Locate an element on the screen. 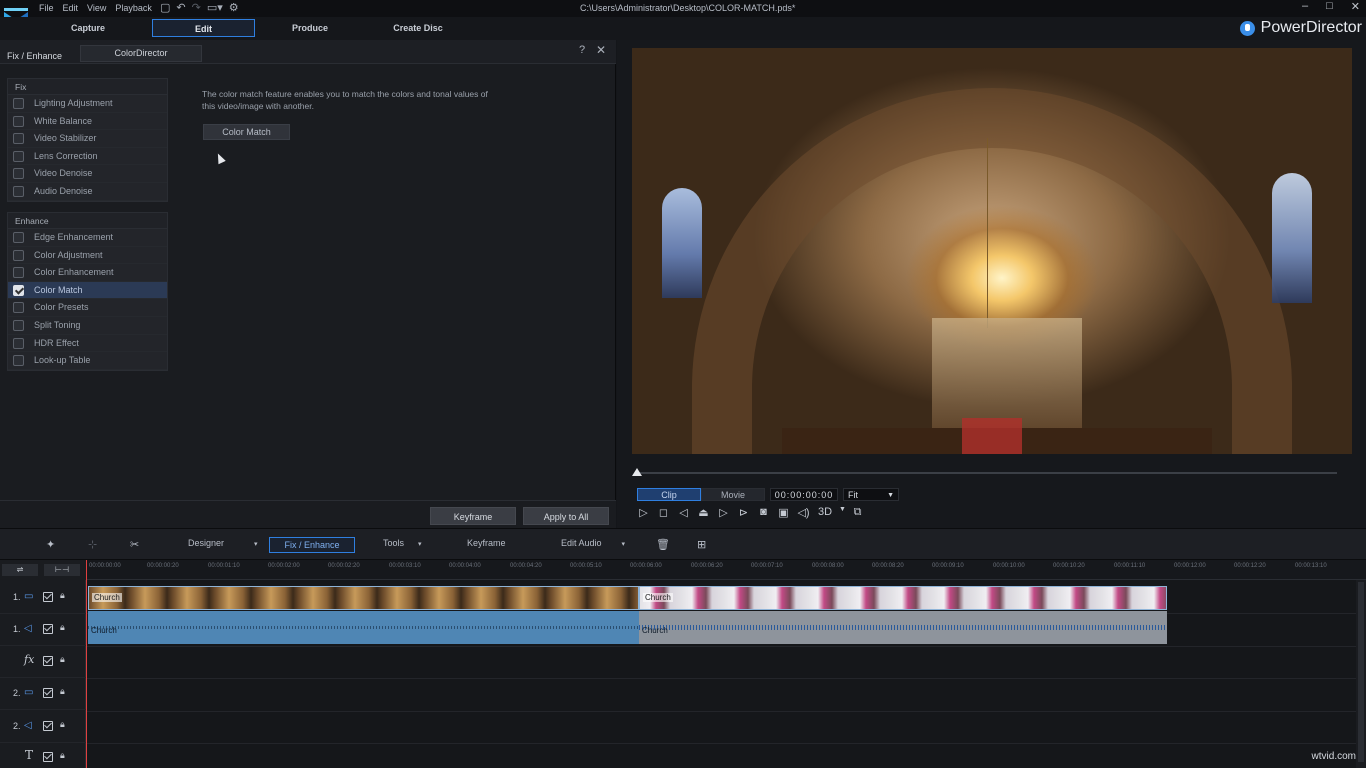  scrollbar-thumb is located at coordinates (1361, 672).